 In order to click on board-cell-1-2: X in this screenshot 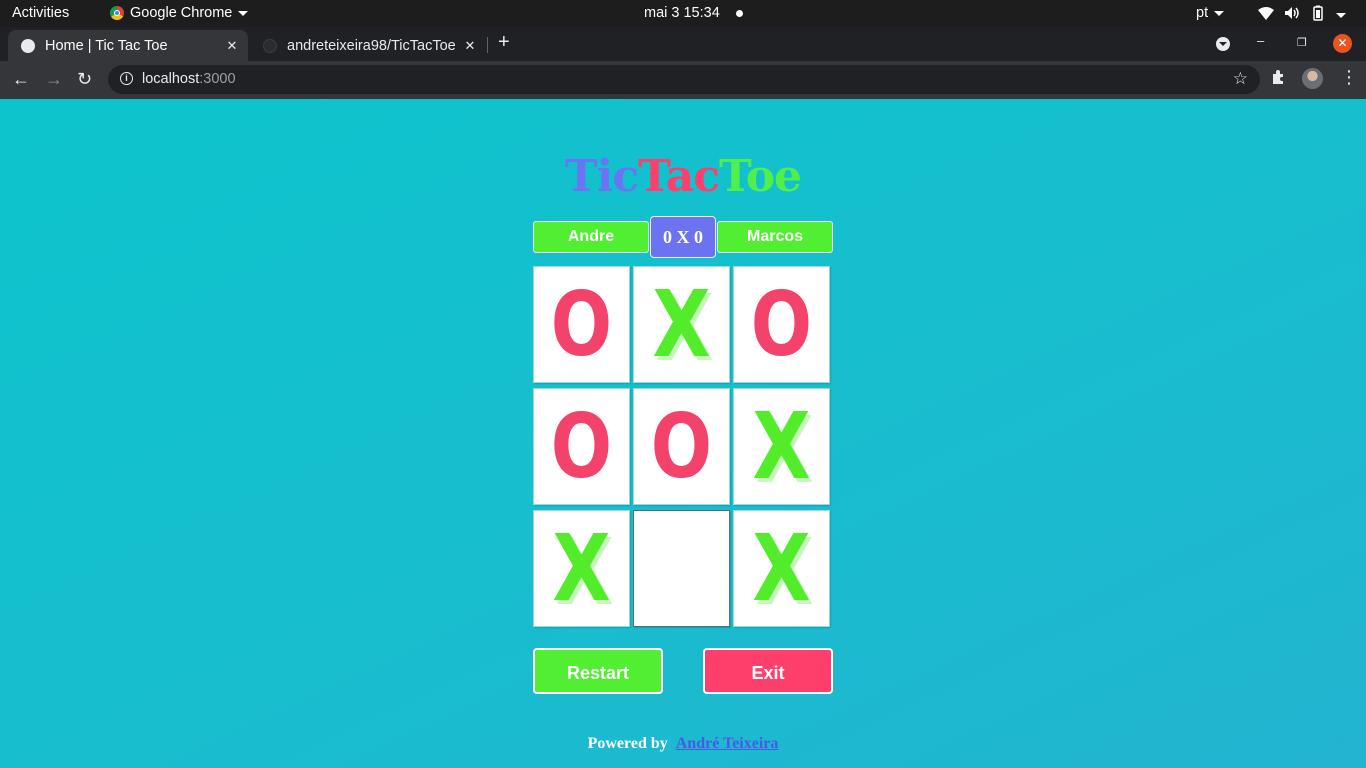, I will do `click(781, 446)`.